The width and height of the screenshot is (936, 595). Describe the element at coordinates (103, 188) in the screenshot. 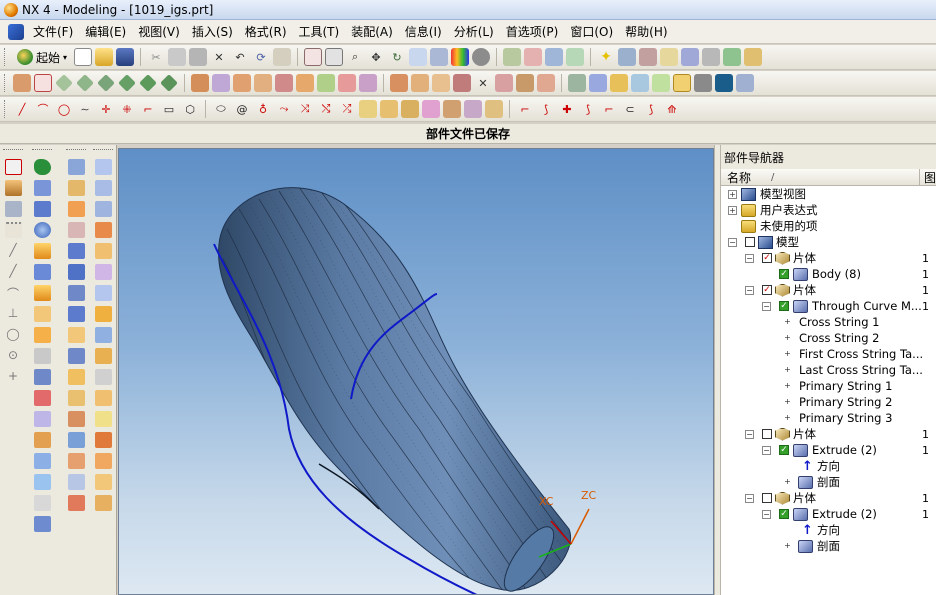

I see `move-pole-icon` at that location.